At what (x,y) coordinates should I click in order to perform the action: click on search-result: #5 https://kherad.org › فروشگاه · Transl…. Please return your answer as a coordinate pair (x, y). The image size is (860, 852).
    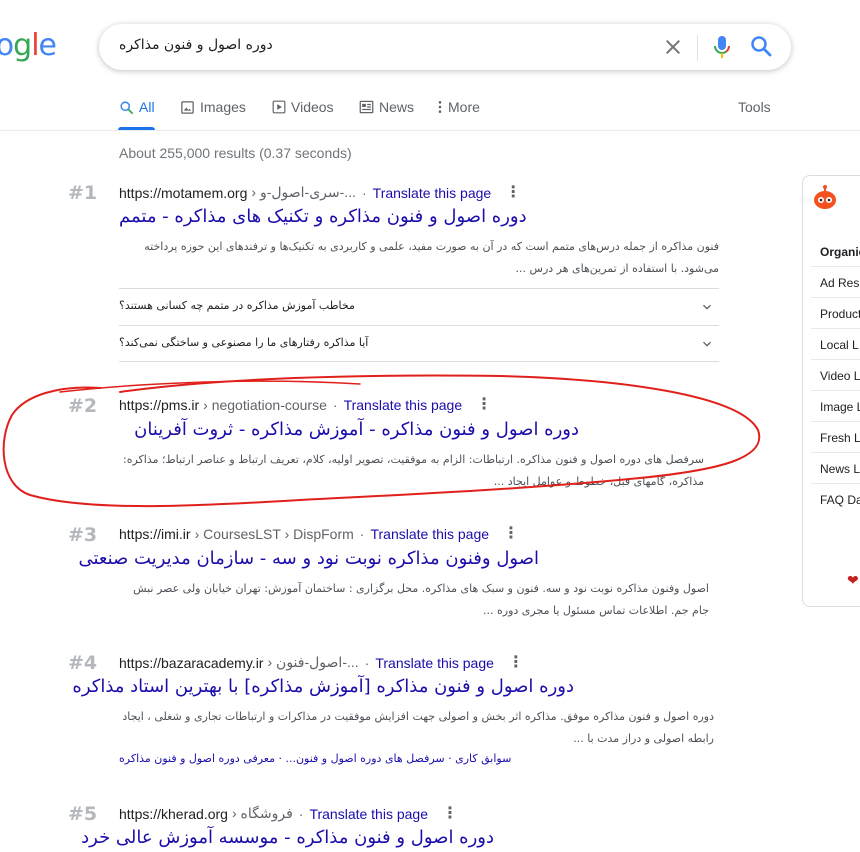
    Looking at the image, I should click on (398, 827).